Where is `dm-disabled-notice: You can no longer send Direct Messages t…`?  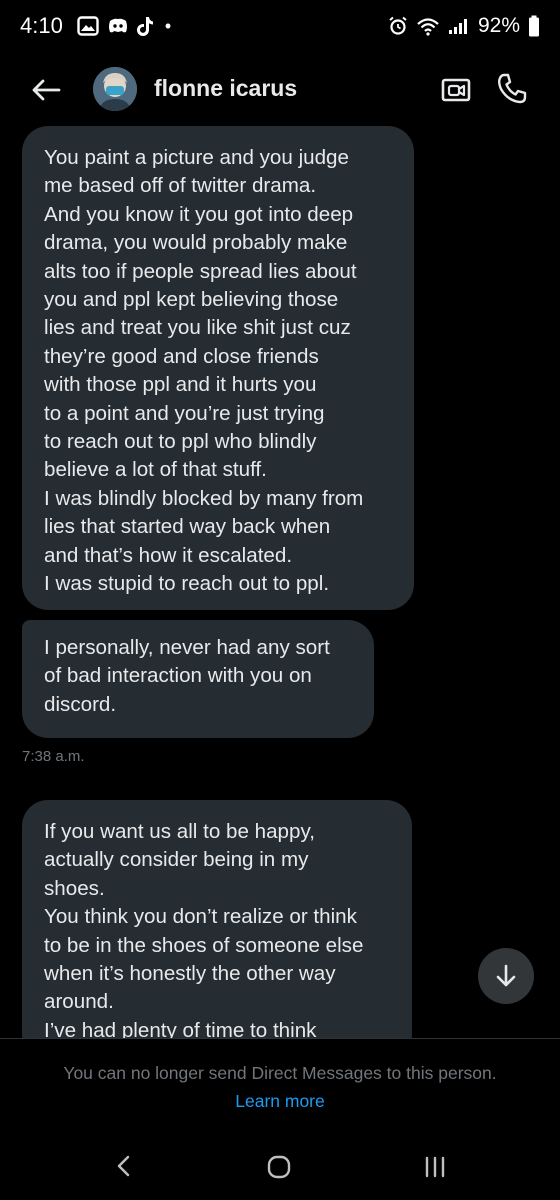 dm-disabled-notice: You can no longer send Direct Messages t… is located at coordinates (280, 1073).